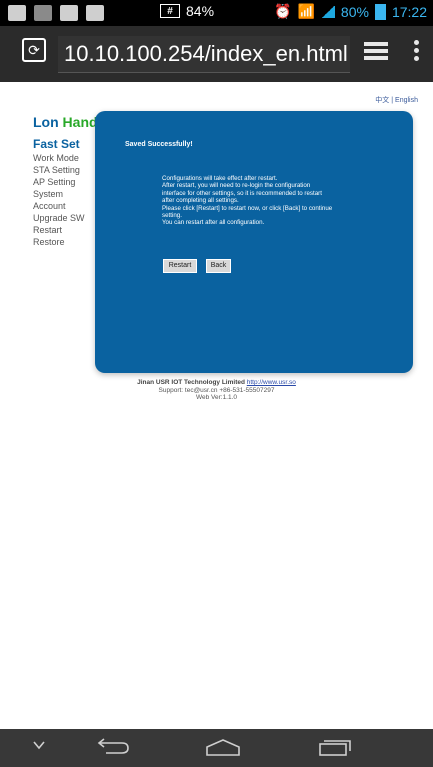  What do you see at coordinates (80, 122) in the screenshot?
I see `brand-part-2: Hand` at bounding box center [80, 122].